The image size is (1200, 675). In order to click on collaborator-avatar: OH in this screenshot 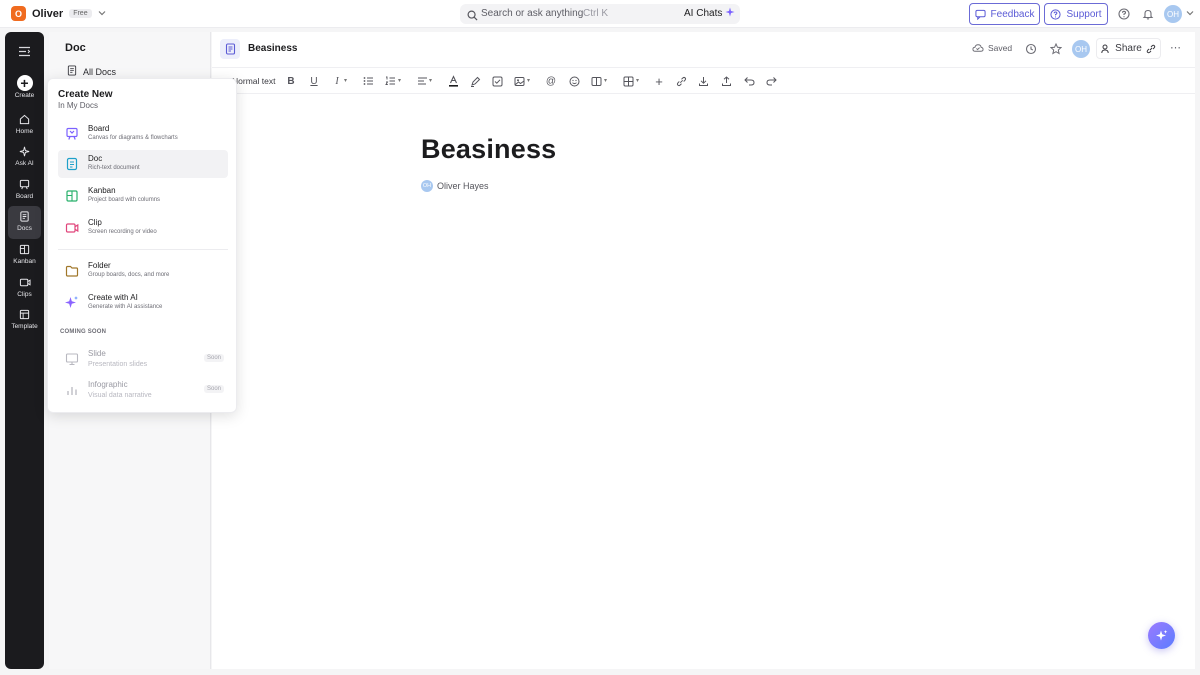, I will do `click(1081, 49)`.